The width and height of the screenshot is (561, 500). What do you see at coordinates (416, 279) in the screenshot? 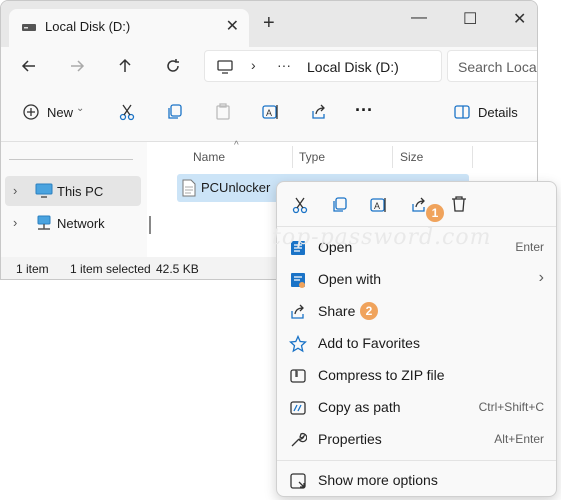
I see `menu-item-open-with: Open with ›` at bounding box center [416, 279].